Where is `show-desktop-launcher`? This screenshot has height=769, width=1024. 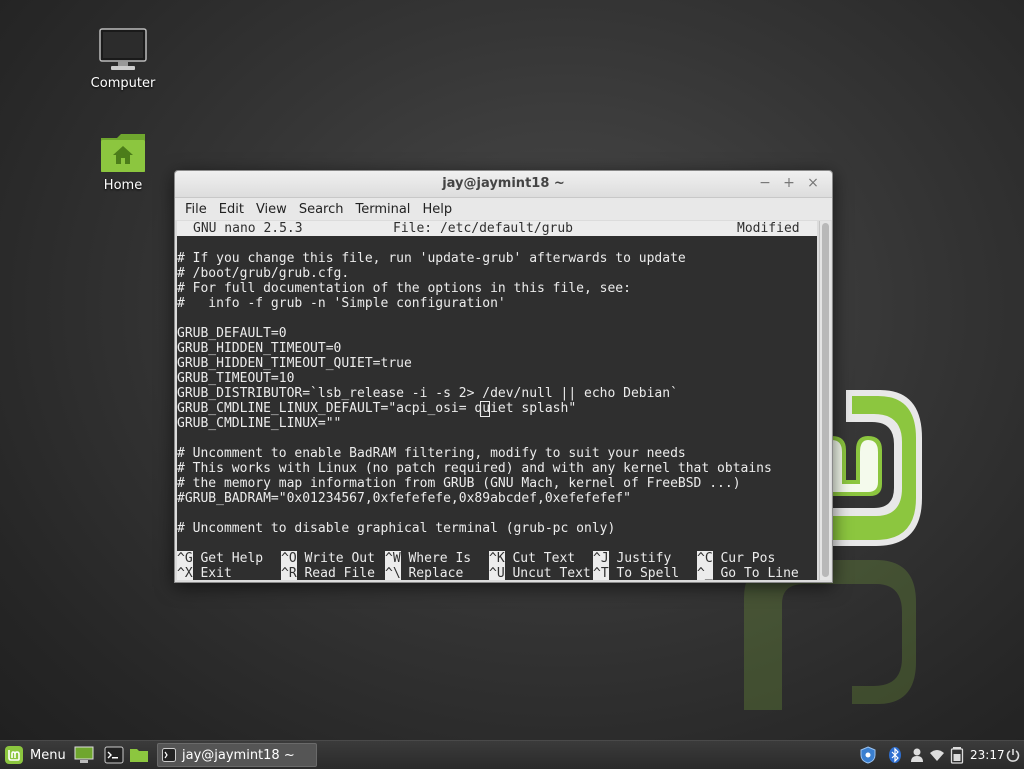 show-desktop-launcher is located at coordinates (84, 755).